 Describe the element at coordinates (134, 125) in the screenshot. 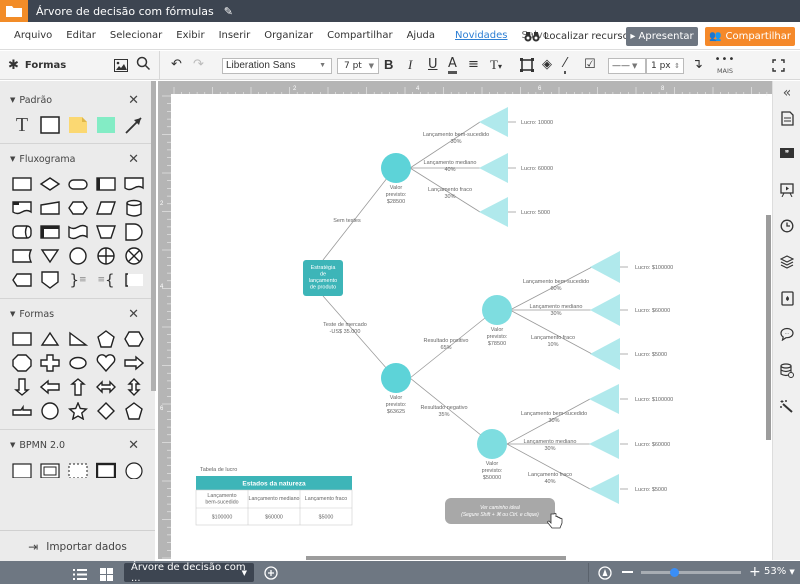

I see `arrow-shape` at that location.